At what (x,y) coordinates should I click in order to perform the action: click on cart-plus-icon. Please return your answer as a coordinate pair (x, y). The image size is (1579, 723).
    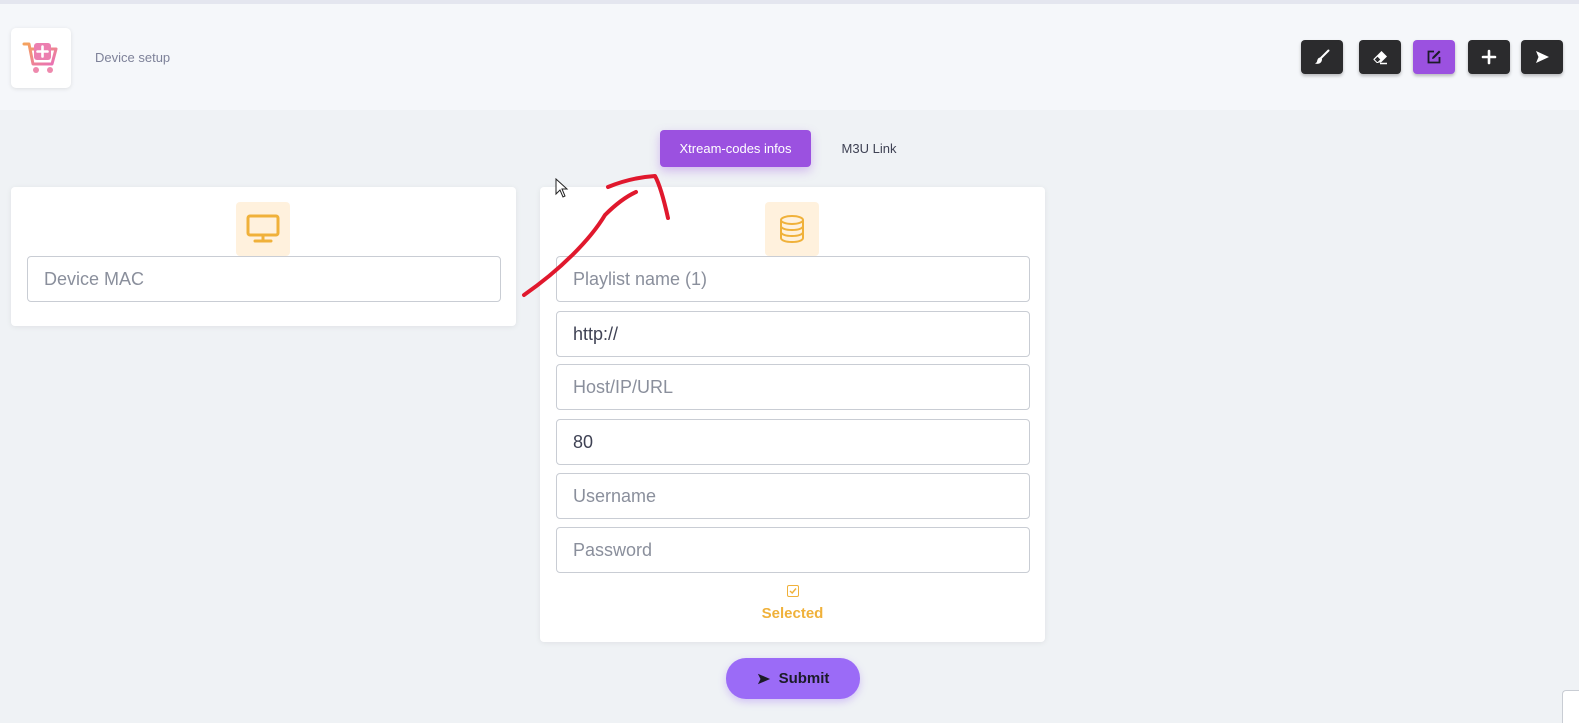
    Looking at the image, I should click on (40, 57).